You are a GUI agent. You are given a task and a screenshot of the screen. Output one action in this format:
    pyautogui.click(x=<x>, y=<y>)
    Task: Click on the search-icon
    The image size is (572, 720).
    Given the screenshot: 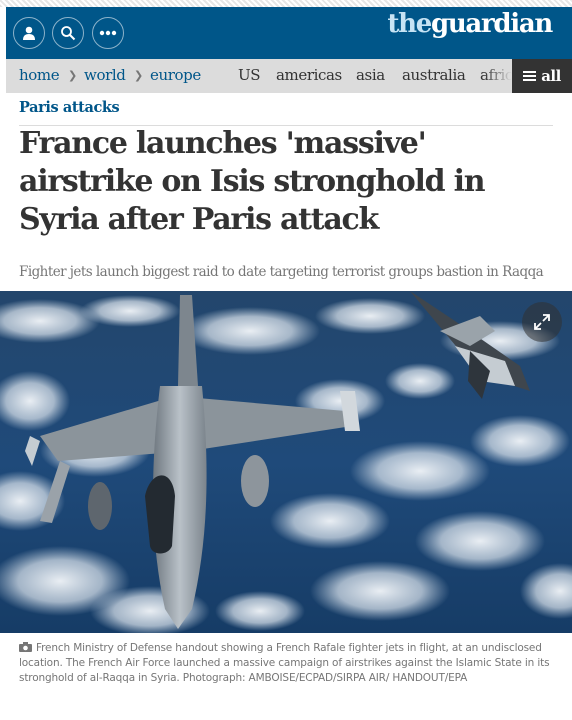 What is the action you would take?
    pyautogui.click(x=68, y=33)
    